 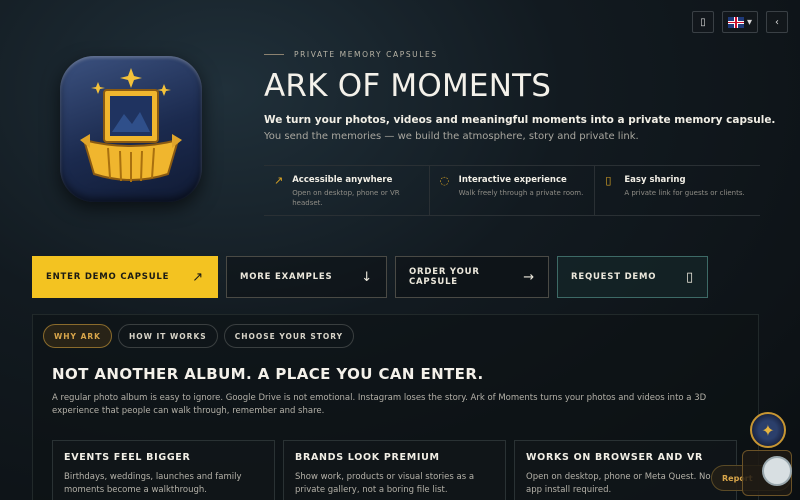 What do you see at coordinates (529, 277) in the screenshot?
I see `arrow-right-icon: →` at bounding box center [529, 277].